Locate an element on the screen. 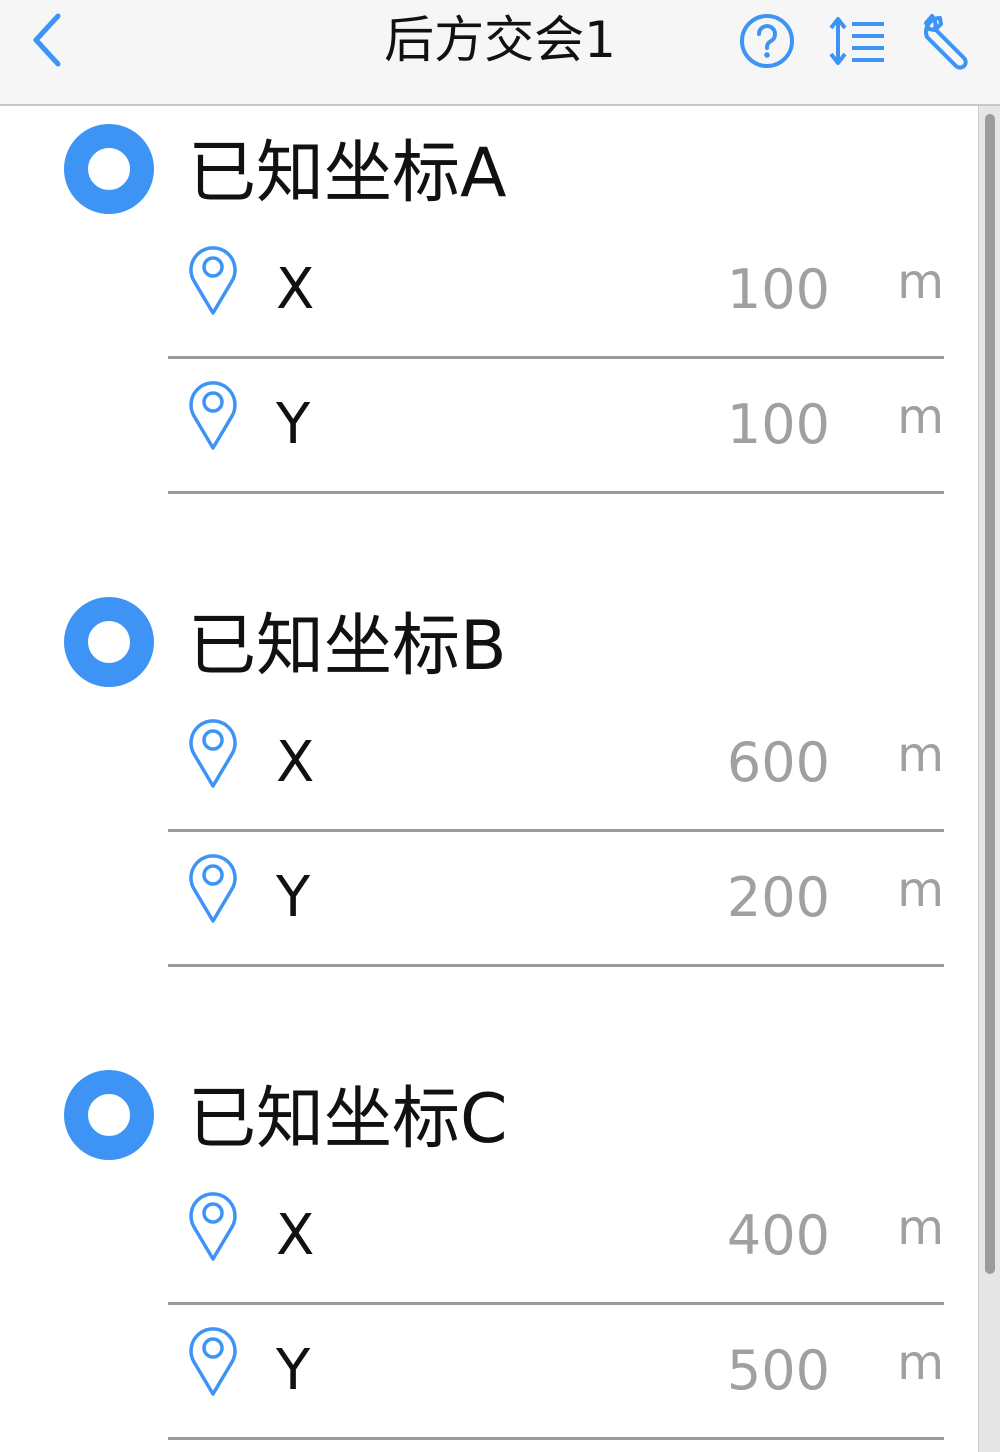 The height and width of the screenshot is (1452, 1000). coordinate-row-c-y: Y 500 m is located at coordinates (556, 1371).